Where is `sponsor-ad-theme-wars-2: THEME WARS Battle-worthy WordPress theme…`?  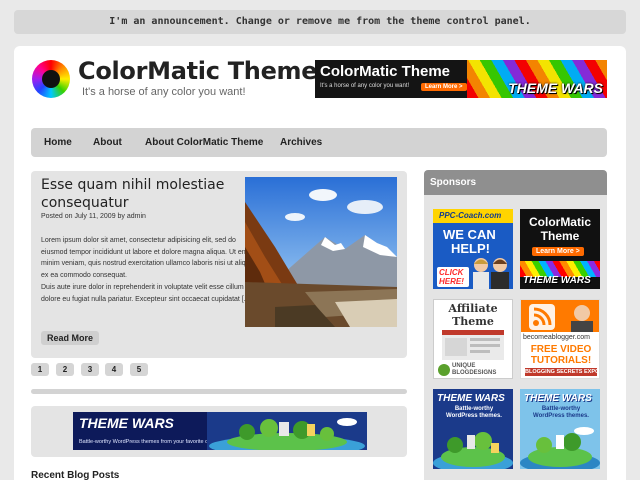 sponsor-ad-theme-wars-2: THEME WARS Battle-worthy WordPress theme… is located at coordinates (560, 429).